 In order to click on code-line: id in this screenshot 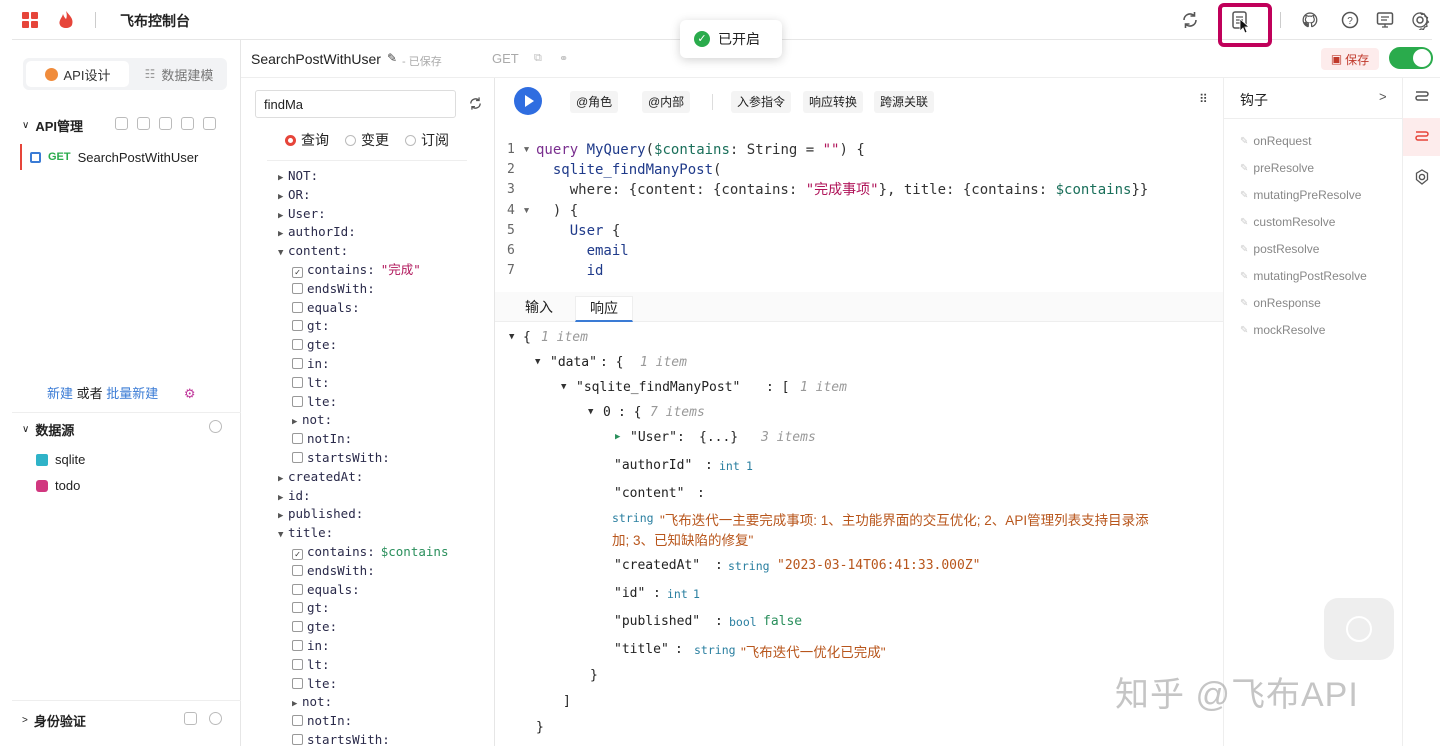, I will do `click(570, 271)`.